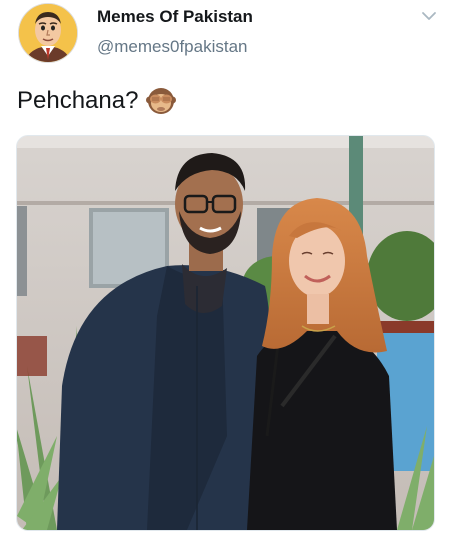 This screenshot has height=534, width=450. I want to click on author-handle: @memes0fpakistan, so click(172, 47).